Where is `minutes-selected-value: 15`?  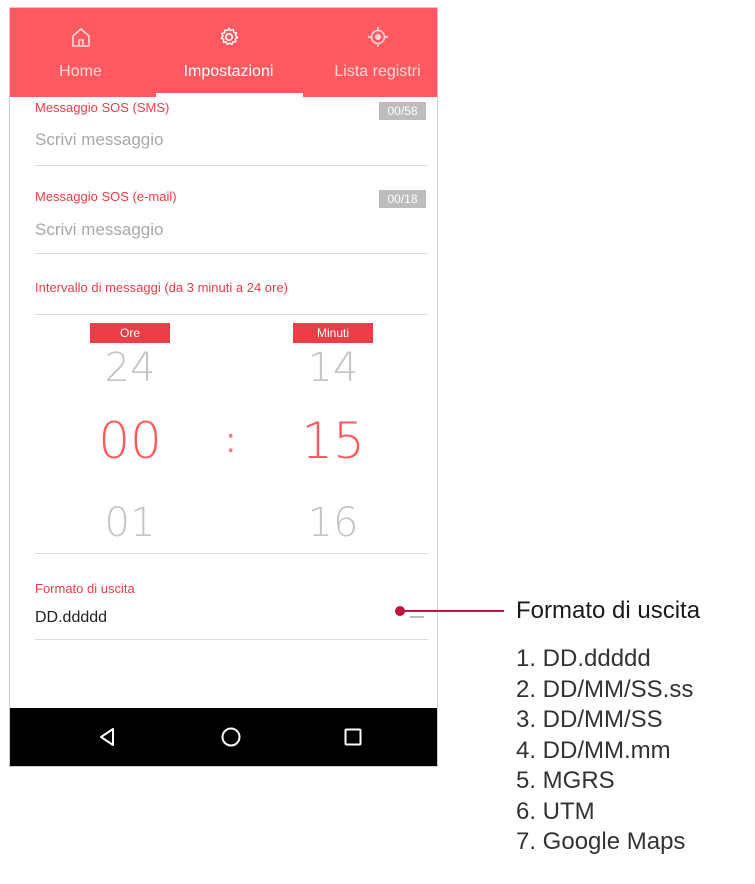
minutes-selected-value: 15 is located at coordinates (333, 441).